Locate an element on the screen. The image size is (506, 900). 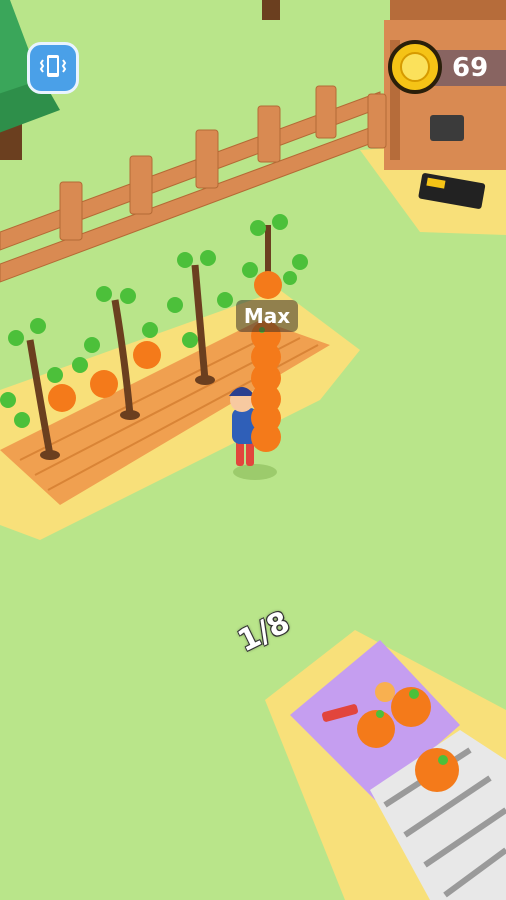
coin-counter: 69 is located at coordinates (447, 68).